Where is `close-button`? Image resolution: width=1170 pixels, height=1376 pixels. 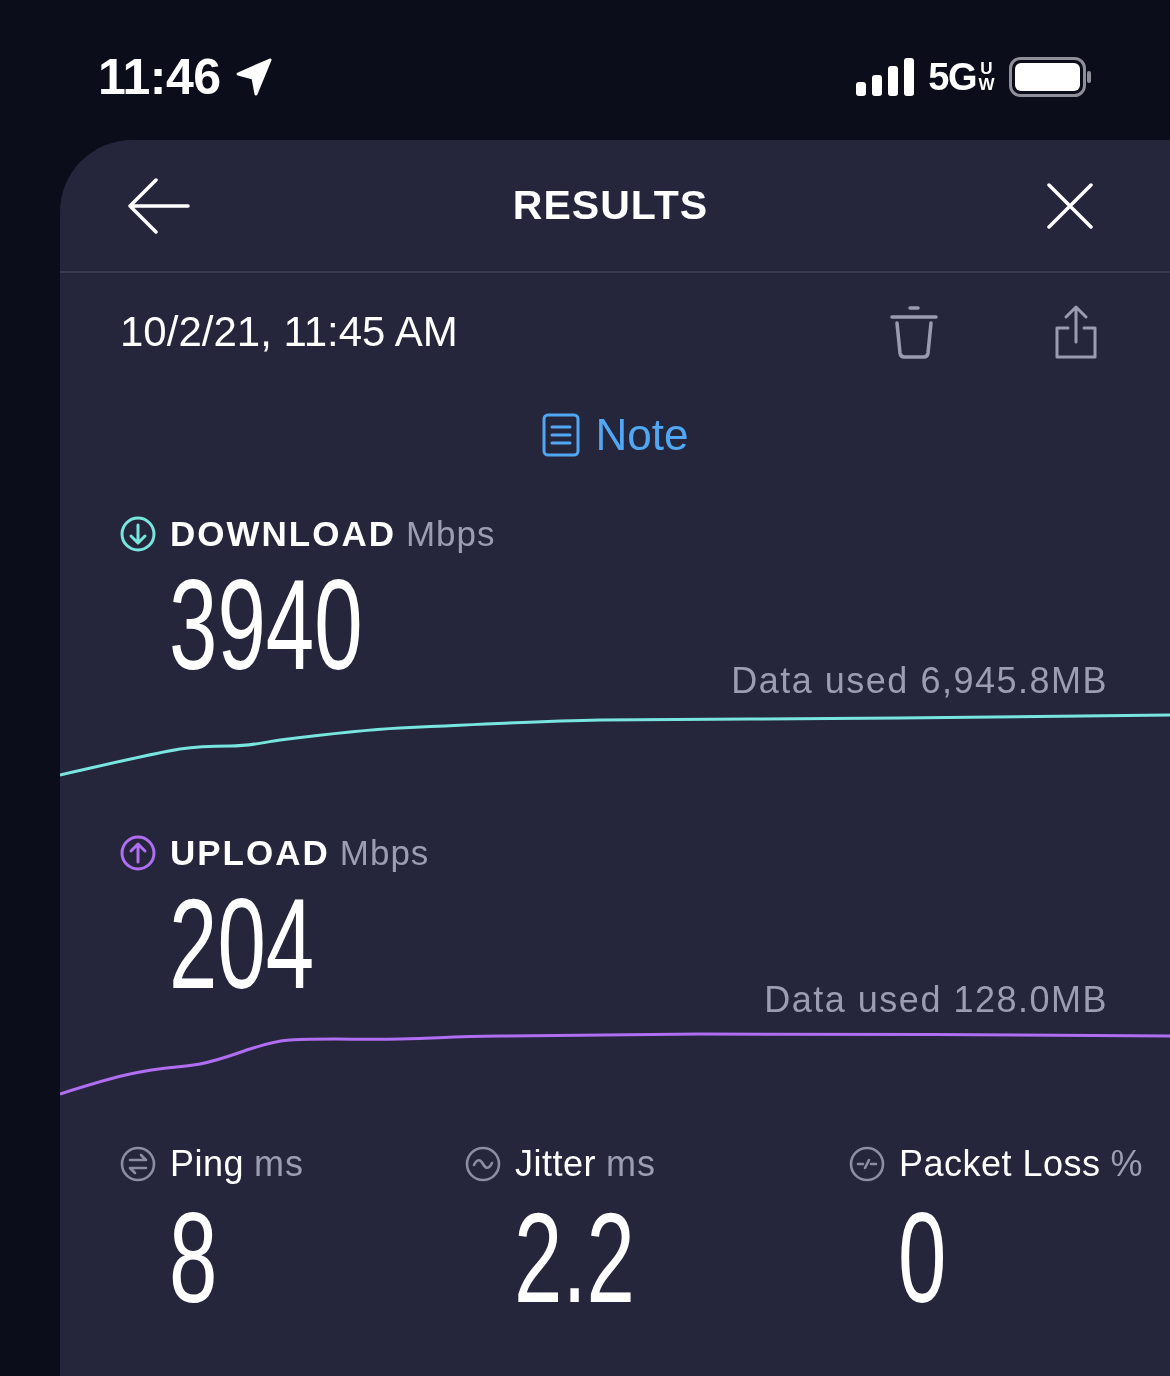
close-button is located at coordinates (1070, 205).